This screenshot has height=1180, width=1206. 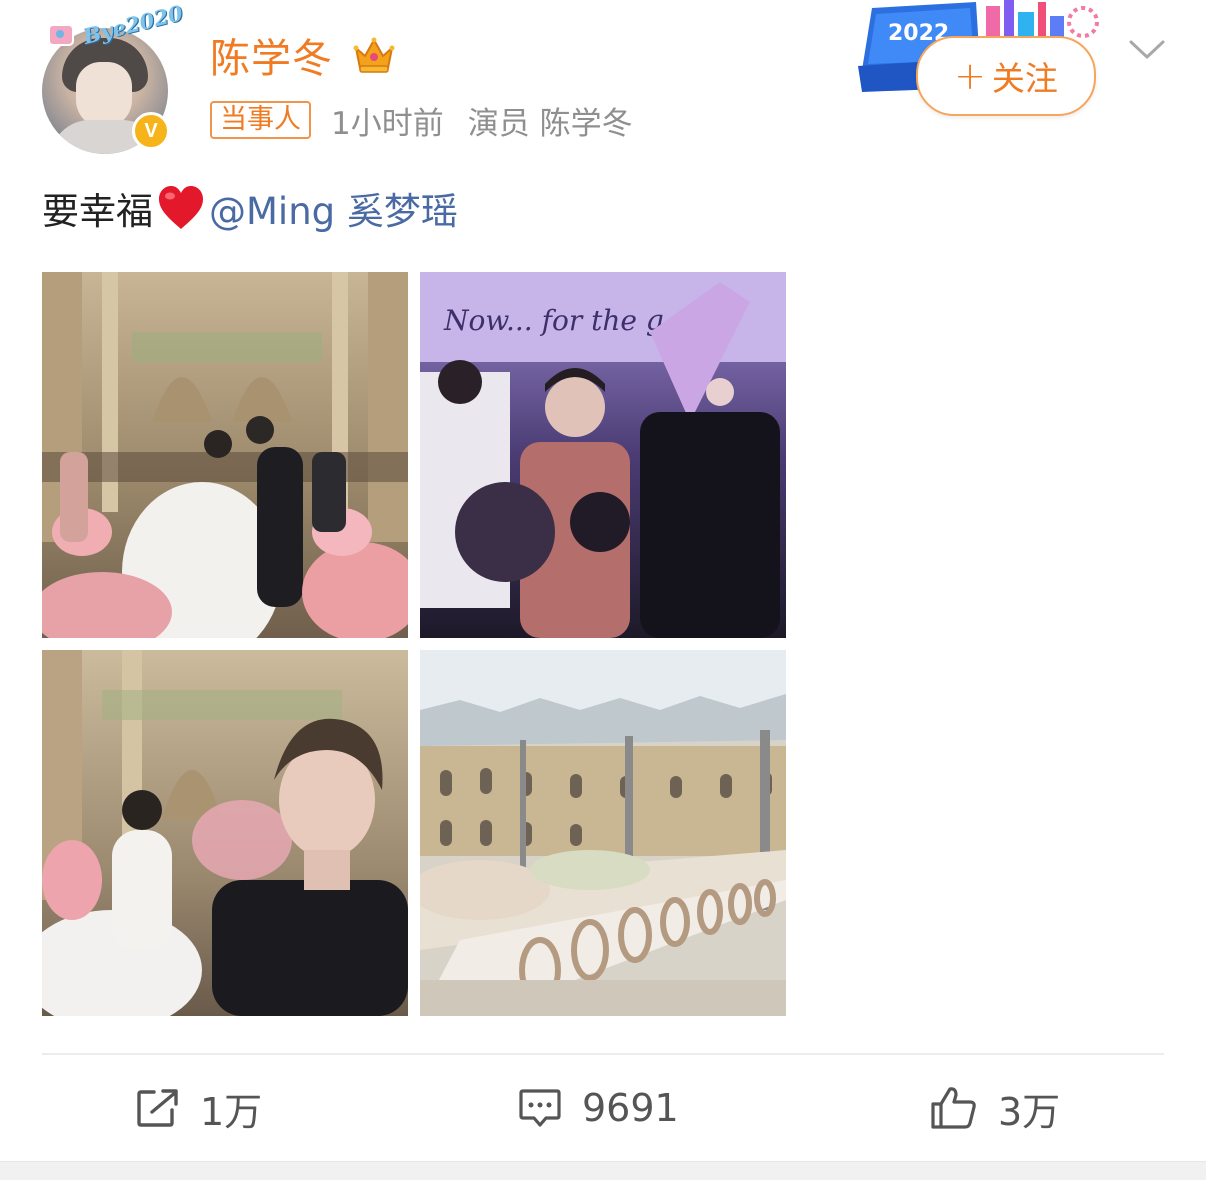 I want to click on avatar: Bye2020 V, so click(x=112, y=77).